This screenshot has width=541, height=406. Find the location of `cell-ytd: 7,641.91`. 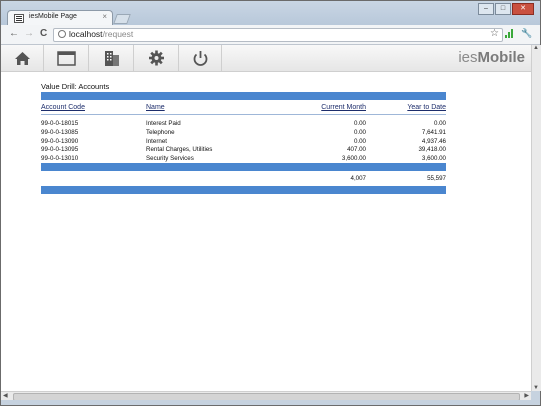

cell-ytd: 7,641.91 is located at coordinates (433, 132).